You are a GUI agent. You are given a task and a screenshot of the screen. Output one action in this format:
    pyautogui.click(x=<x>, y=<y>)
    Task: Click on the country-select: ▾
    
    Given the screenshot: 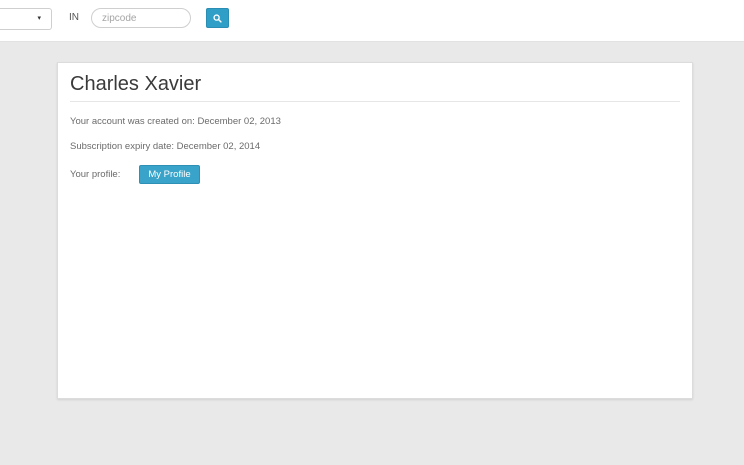 What is the action you would take?
    pyautogui.click(x=26, y=19)
    